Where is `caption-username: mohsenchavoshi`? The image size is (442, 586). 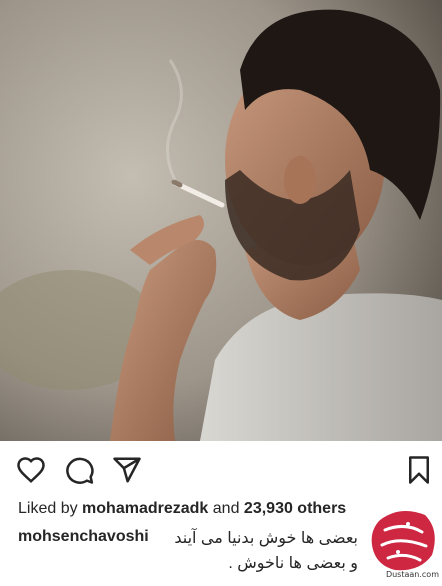
caption-username: mohsenchavoshi is located at coordinates (83, 536).